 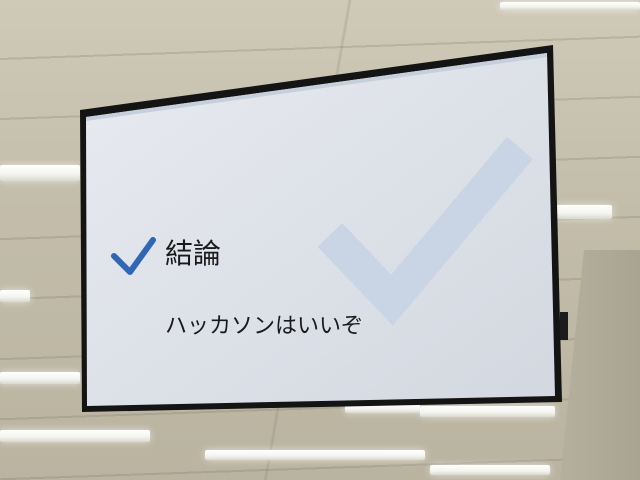 What do you see at coordinates (193, 253) in the screenshot?
I see `slide-heading: 結論` at bounding box center [193, 253].